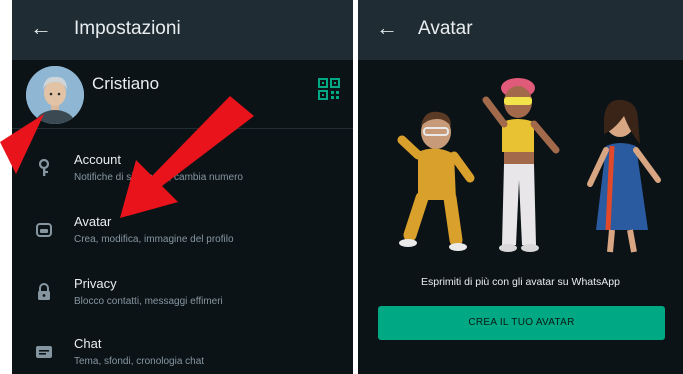 This screenshot has height=374, width=683. What do you see at coordinates (44, 291) in the screenshot?
I see `lock-icon` at bounding box center [44, 291].